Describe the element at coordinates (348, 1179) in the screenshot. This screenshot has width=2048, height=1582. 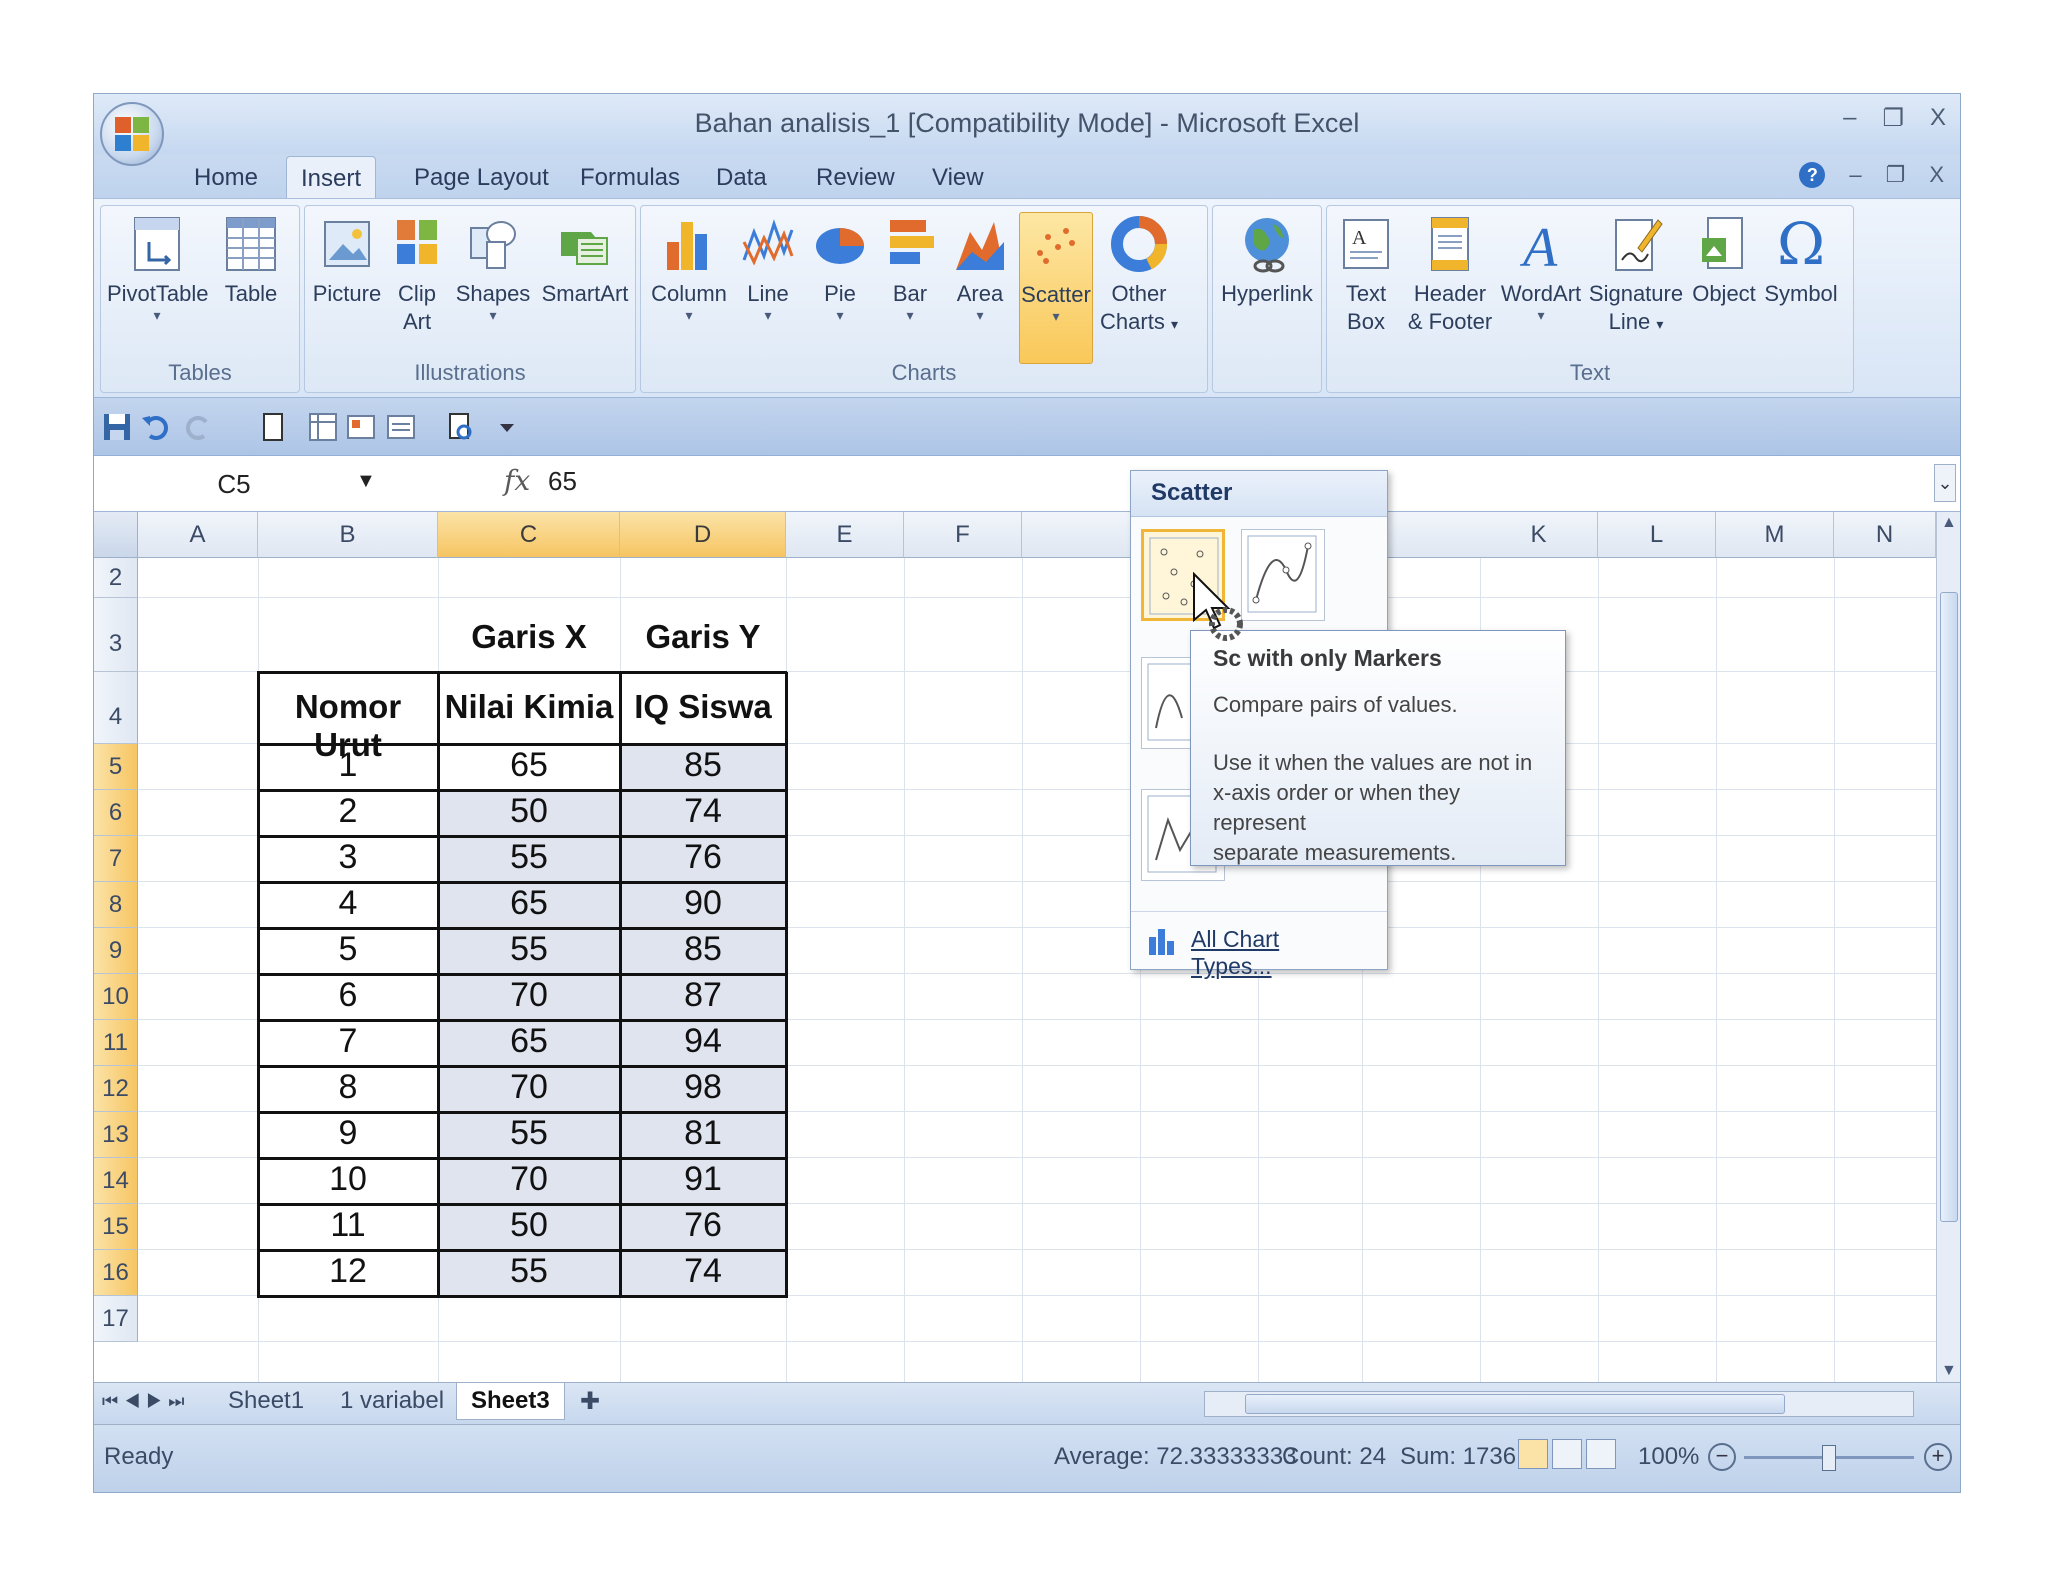
I see `table-cell: 10` at that location.